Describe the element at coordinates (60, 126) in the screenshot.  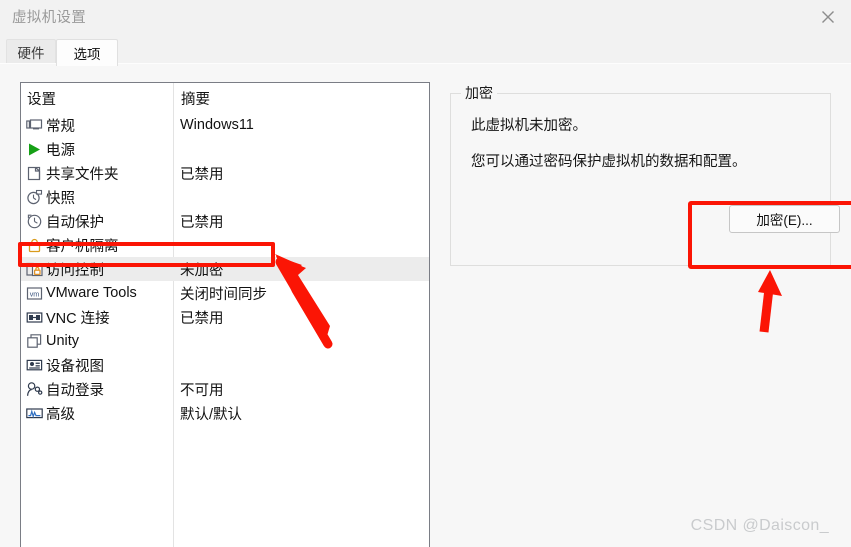
I see `settings-row-label: 常规` at that location.